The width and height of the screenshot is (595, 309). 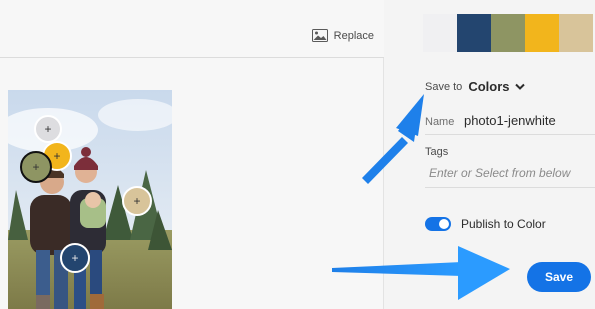 I want to click on color-palette, so click(x=508, y=33).